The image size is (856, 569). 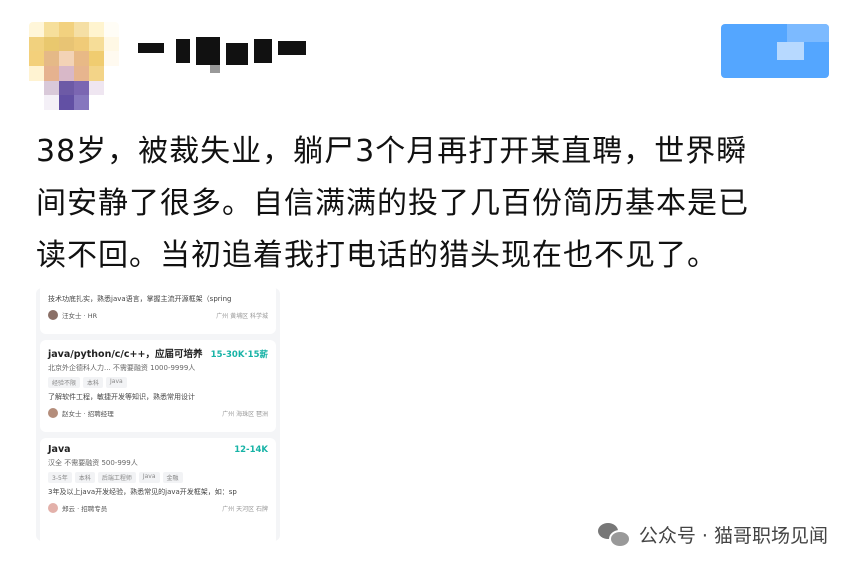 I want to click on post-line: 38岁，被裁失业，躺尸3个月再打开某直聘，世界瞬, so click(x=392, y=151).